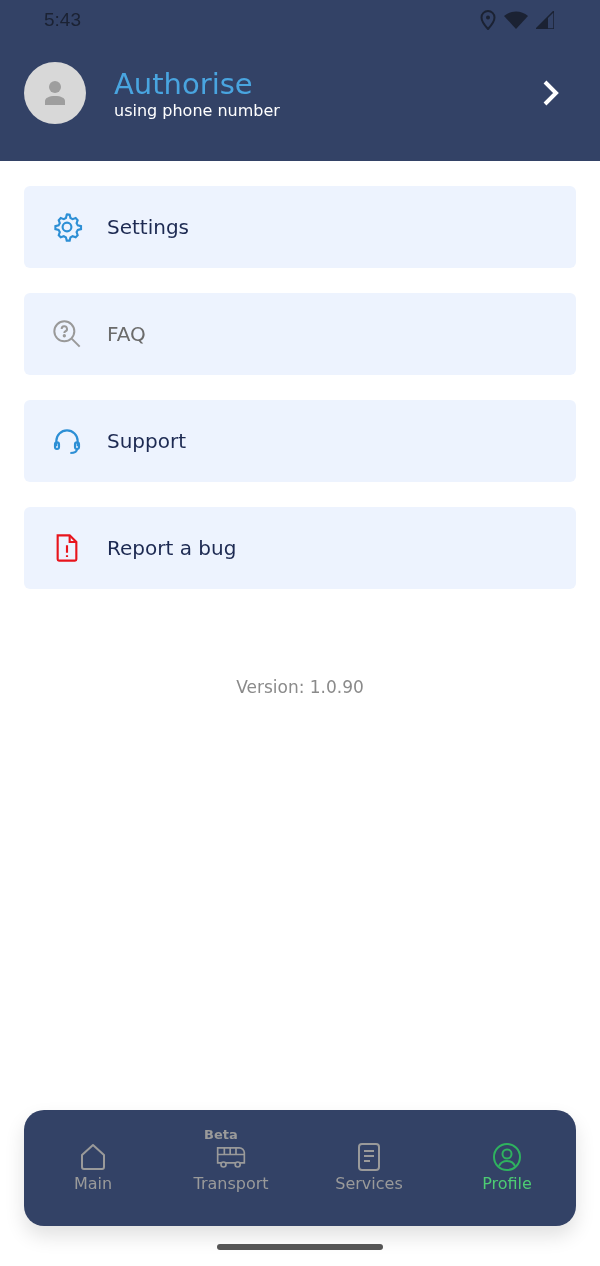 The image size is (600, 1266). Describe the element at coordinates (221, 1134) in the screenshot. I see `beta-label: Beta` at that location.